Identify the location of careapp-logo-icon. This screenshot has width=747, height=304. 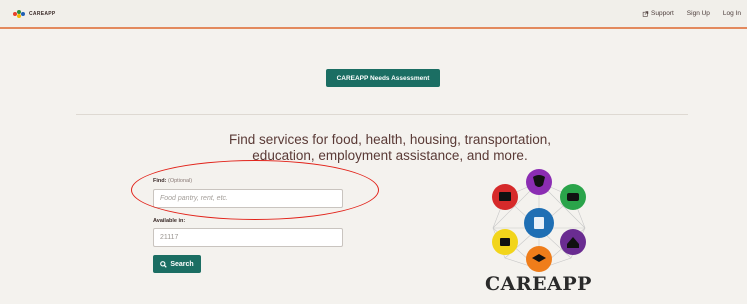
(19, 14).